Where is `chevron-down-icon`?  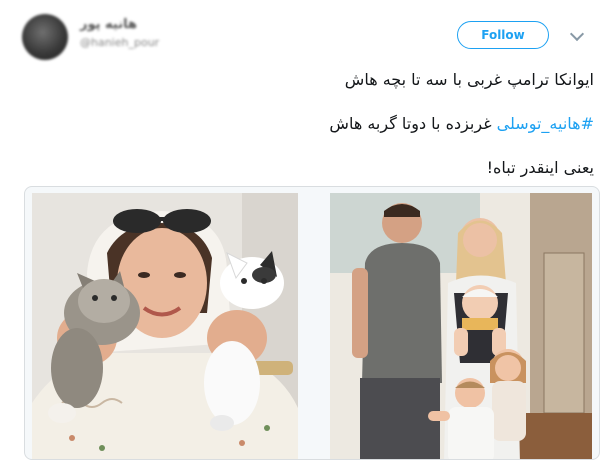 chevron-down-icon is located at coordinates (577, 34).